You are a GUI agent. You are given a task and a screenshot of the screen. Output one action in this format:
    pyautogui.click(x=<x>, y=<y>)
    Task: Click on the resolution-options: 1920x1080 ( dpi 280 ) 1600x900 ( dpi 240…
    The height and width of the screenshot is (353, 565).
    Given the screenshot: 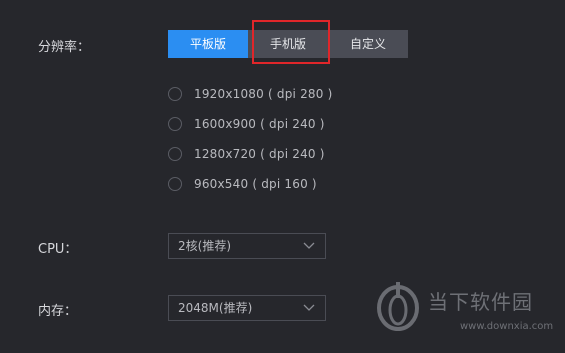 What is the action you would take?
    pyautogui.click(x=250, y=139)
    